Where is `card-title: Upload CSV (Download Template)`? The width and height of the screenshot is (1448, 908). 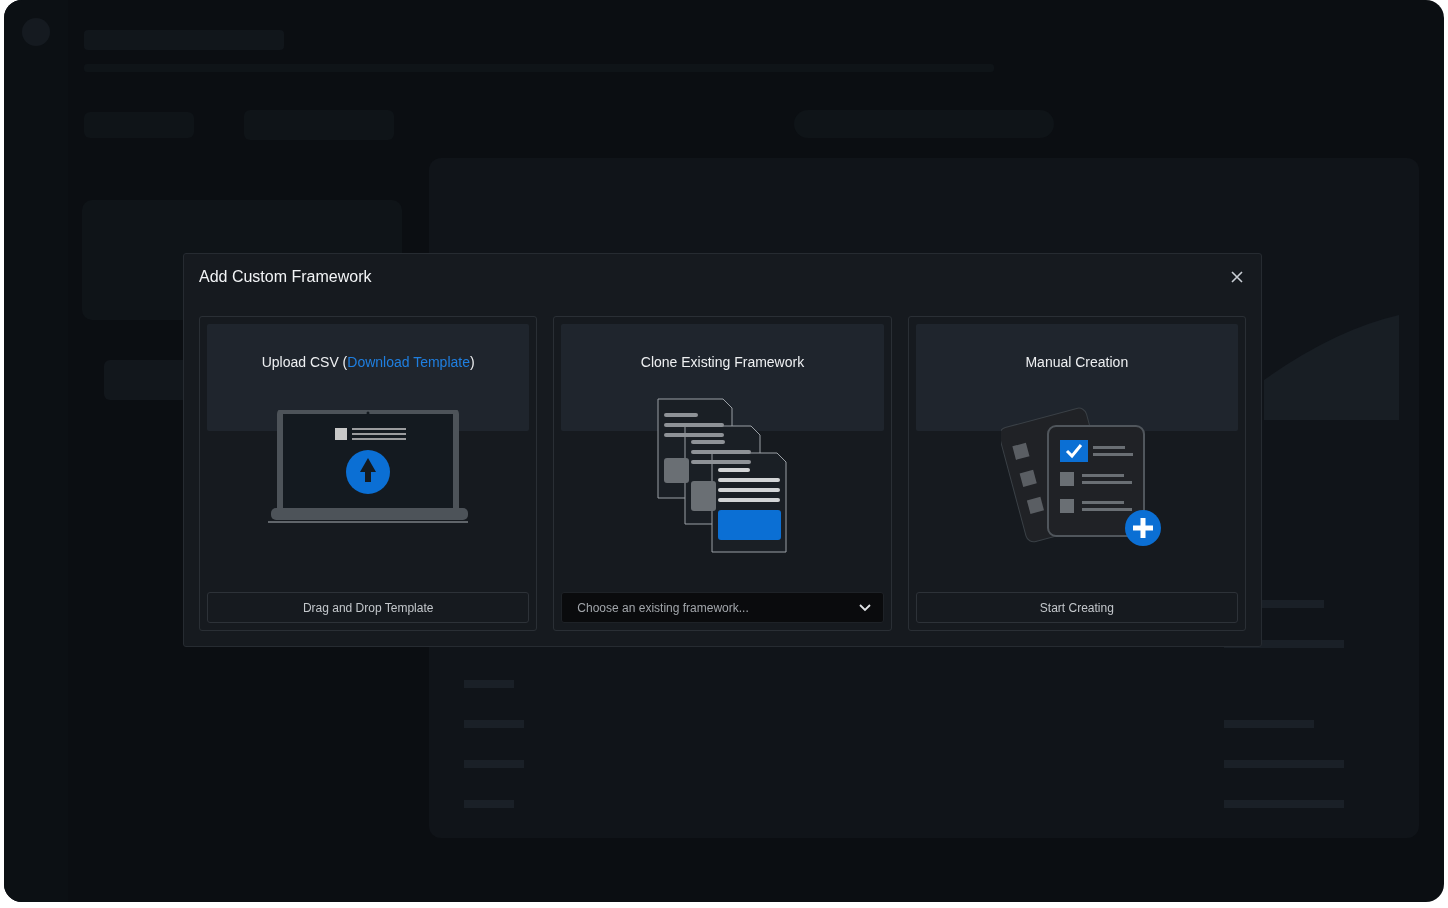
card-title: Upload CSV (Download Template) is located at coordinates (368, 362).